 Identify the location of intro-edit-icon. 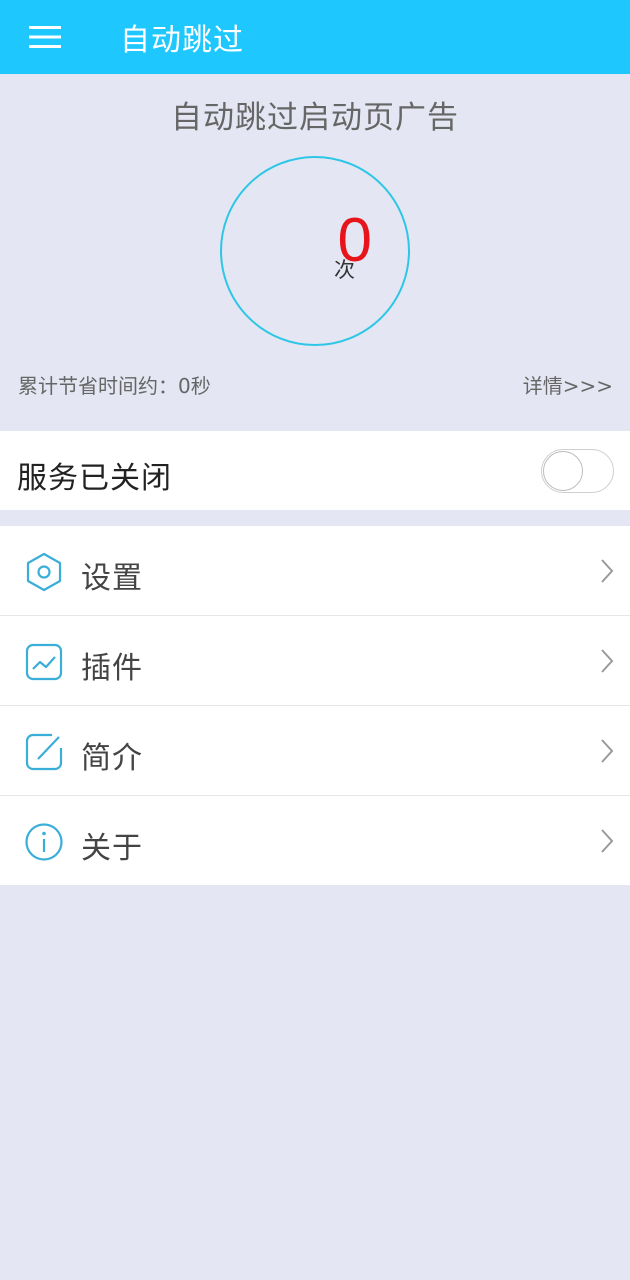
(44, 752).